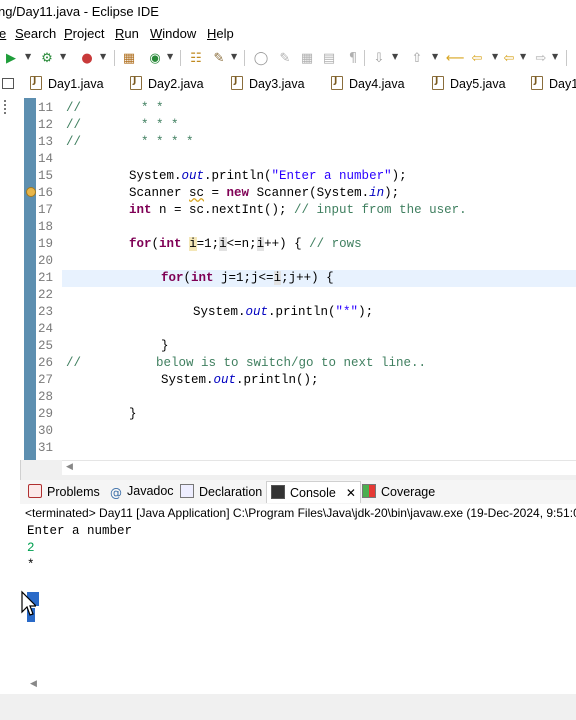  I want to click on new-package-icon: ▦, so click(129, 58).